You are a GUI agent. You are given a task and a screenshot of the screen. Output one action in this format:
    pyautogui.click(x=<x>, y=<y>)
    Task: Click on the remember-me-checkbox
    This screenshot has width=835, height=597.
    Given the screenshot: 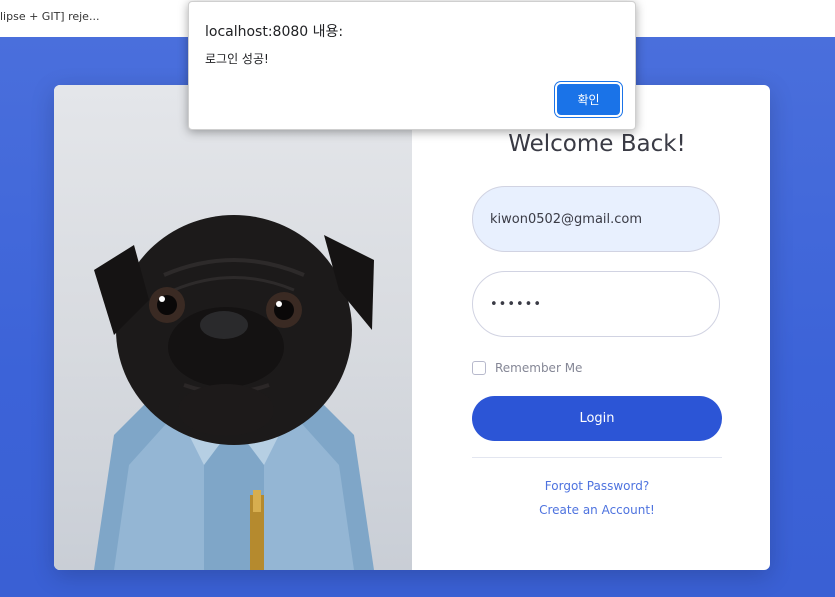 What is the action you would take?
    pyautogui.click(x=479, y=368)
    